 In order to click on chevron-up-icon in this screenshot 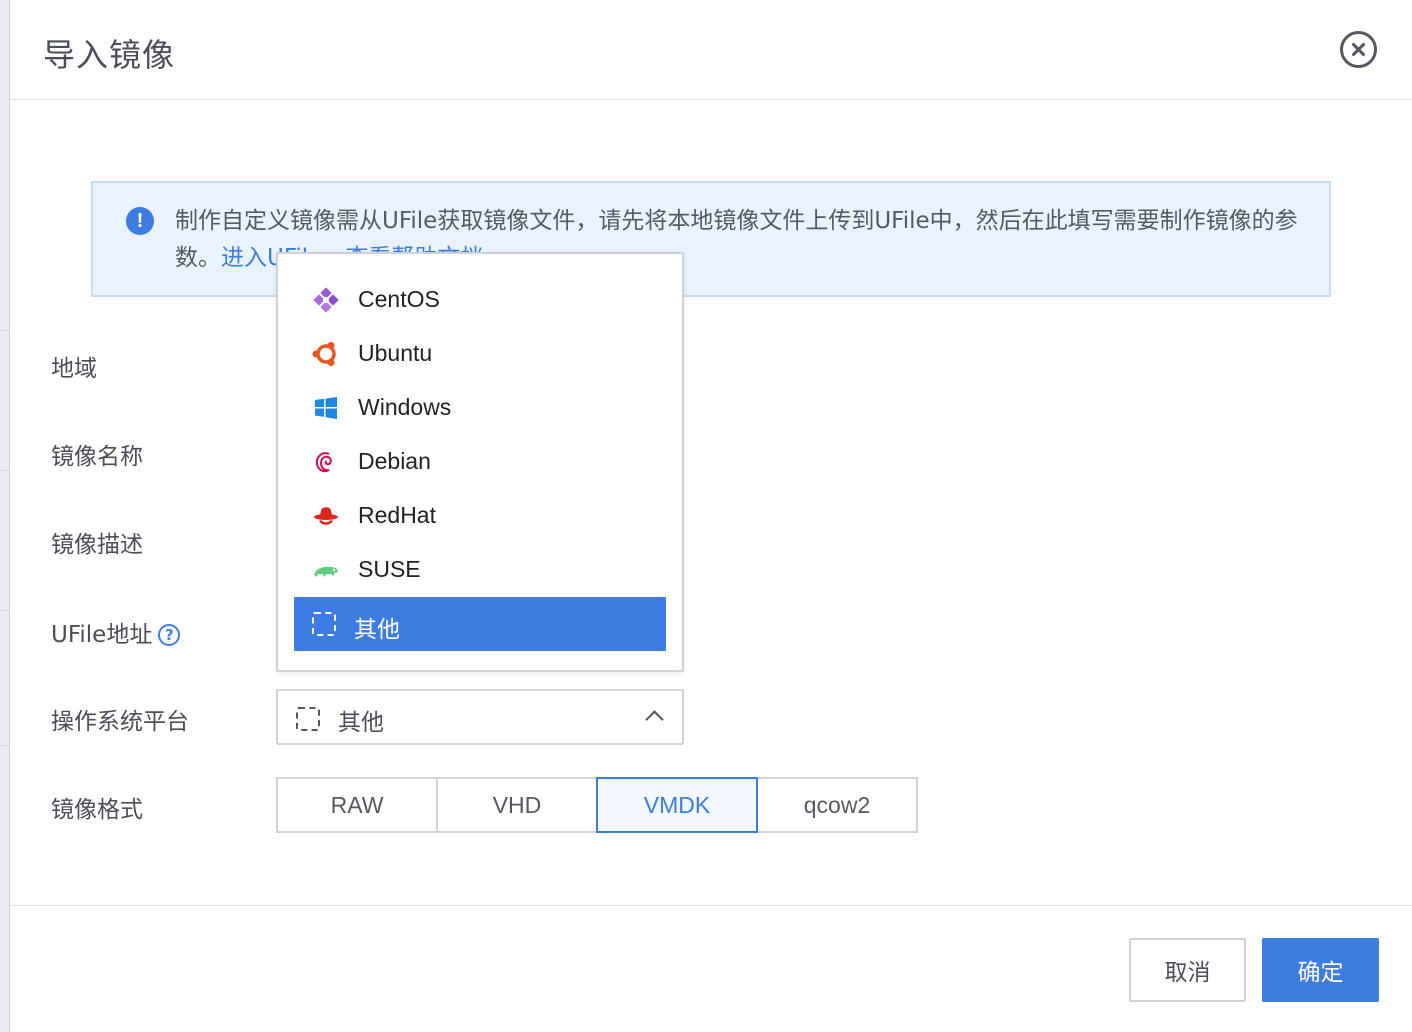, I will do `click(654, 719)`.